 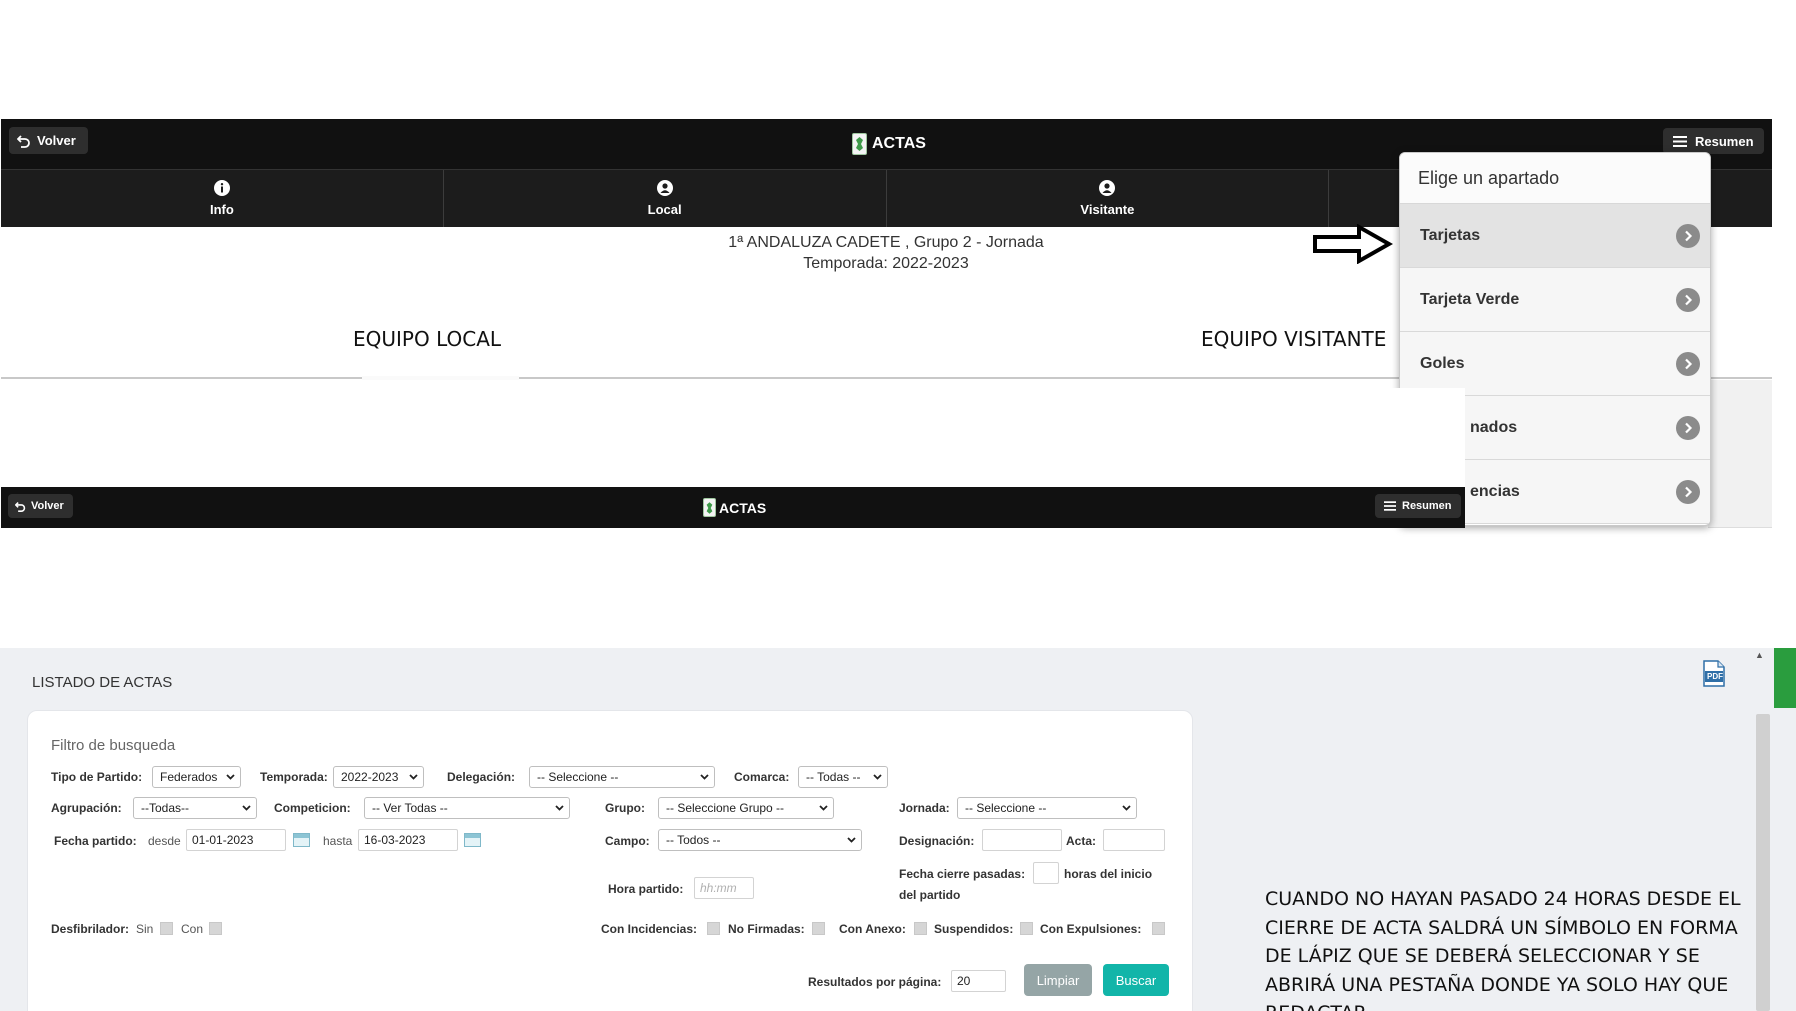 I want to click on campo-select: -- Todos --, so click(x=760, y=840).